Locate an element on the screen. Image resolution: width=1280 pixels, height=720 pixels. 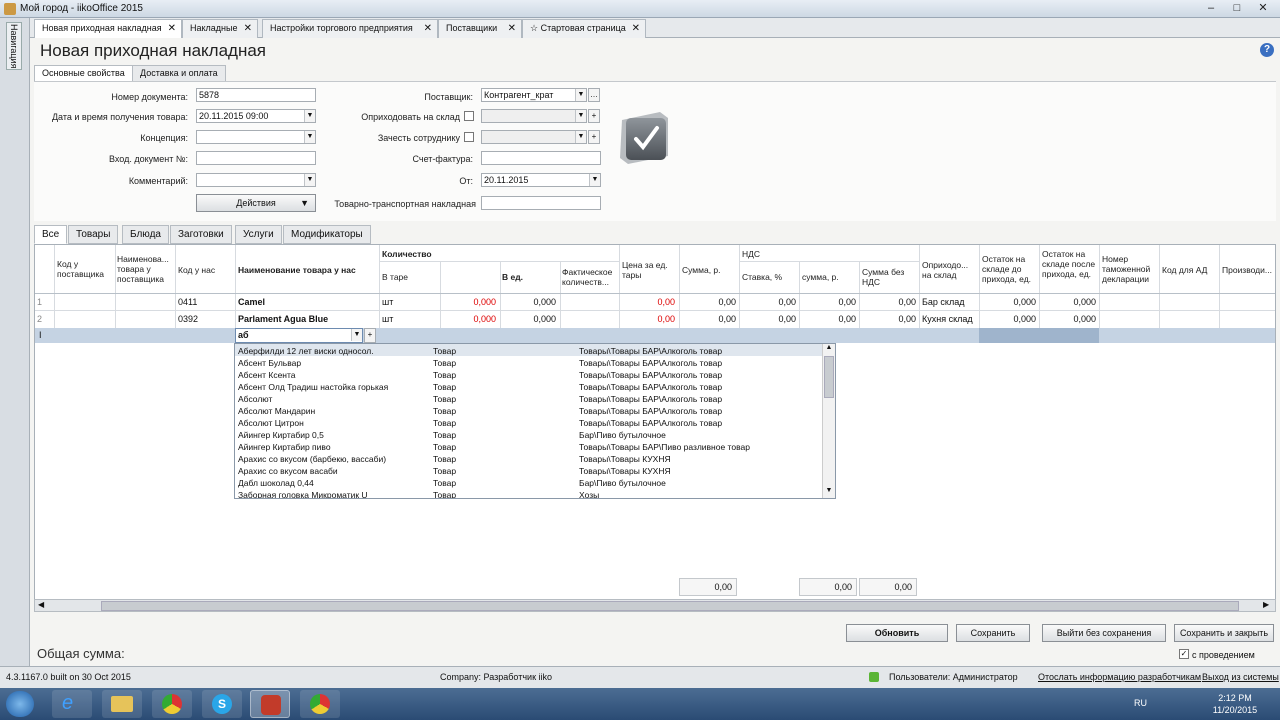
exit-without-save-button: Выйти без сохранения is located at coordinates (1104, 633).